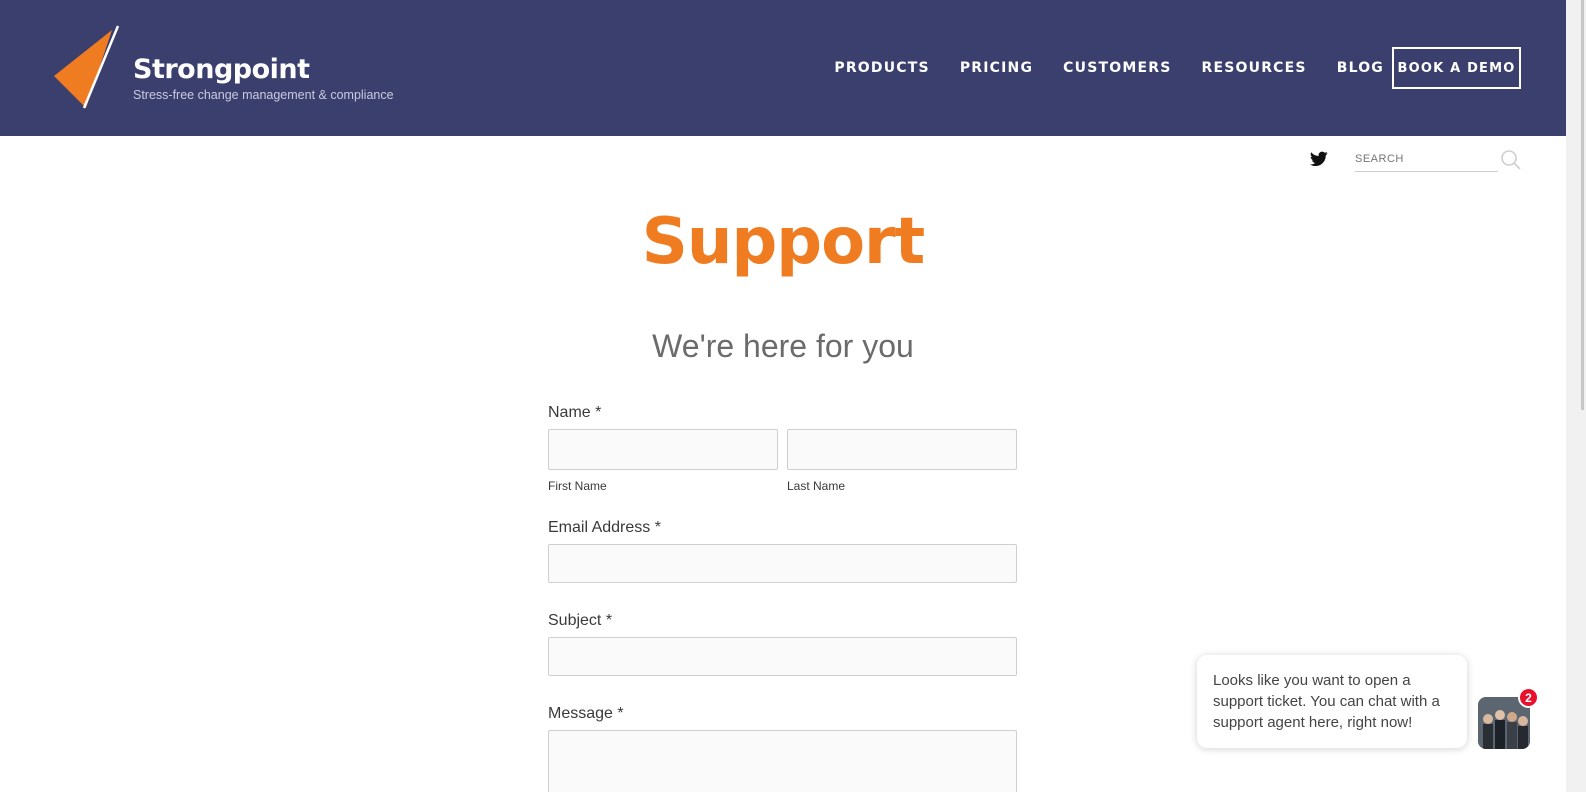 The image size is (1586, 792). What do you see at coordinates (663, 449) in the screenshot?
I see `first-name-field` at bounding box center [663, 449].